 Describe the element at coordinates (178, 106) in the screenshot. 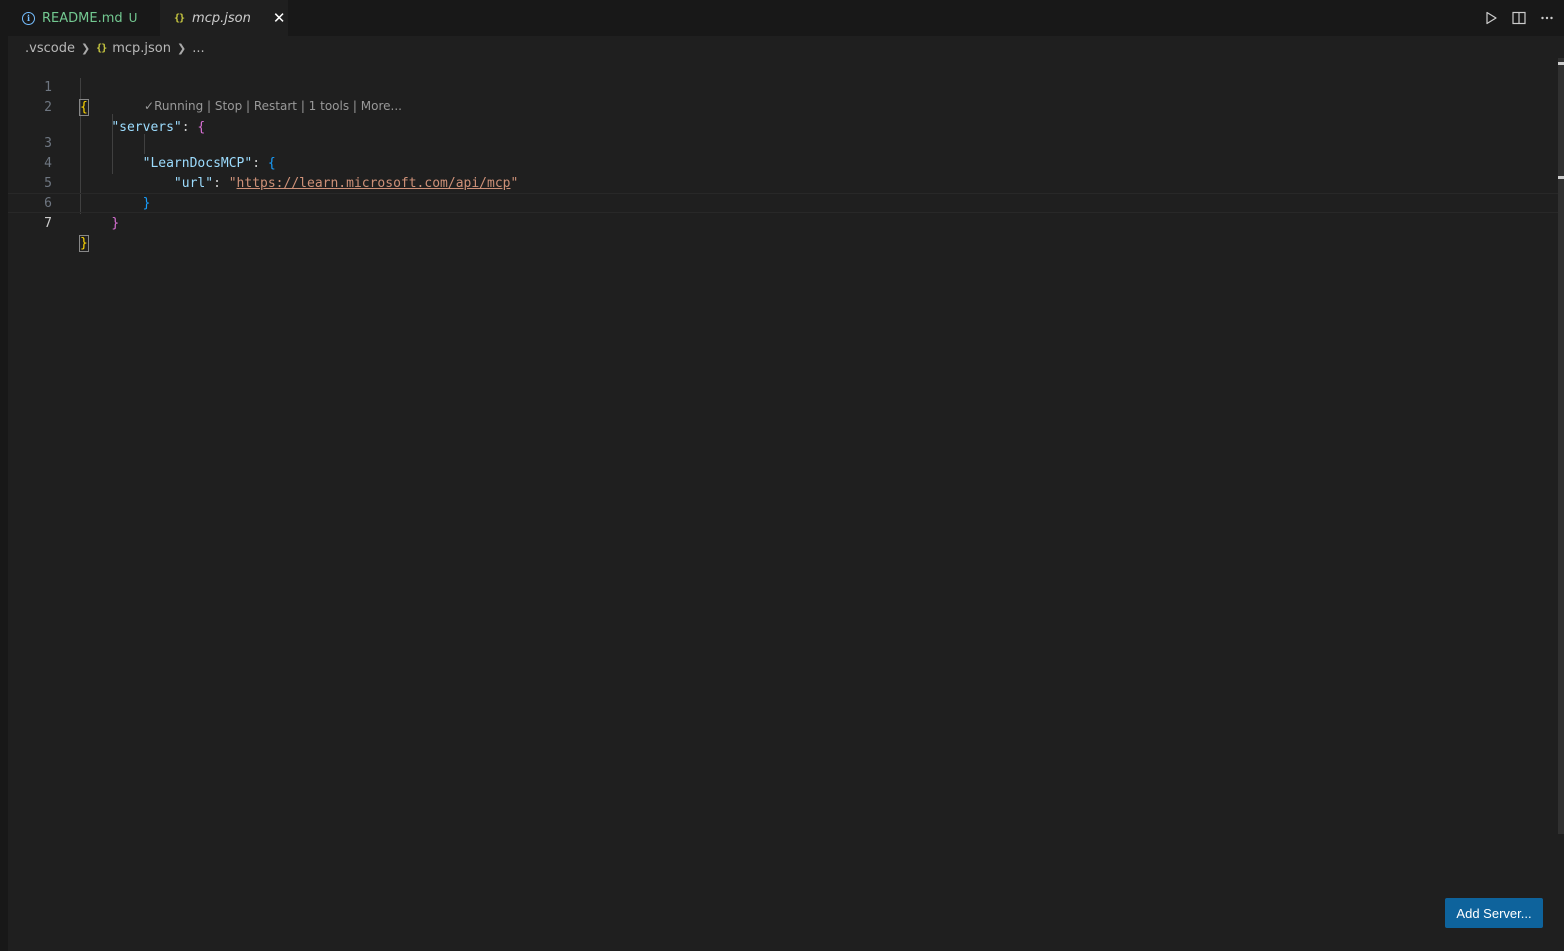

I see `codelens-running: Running` at that location.